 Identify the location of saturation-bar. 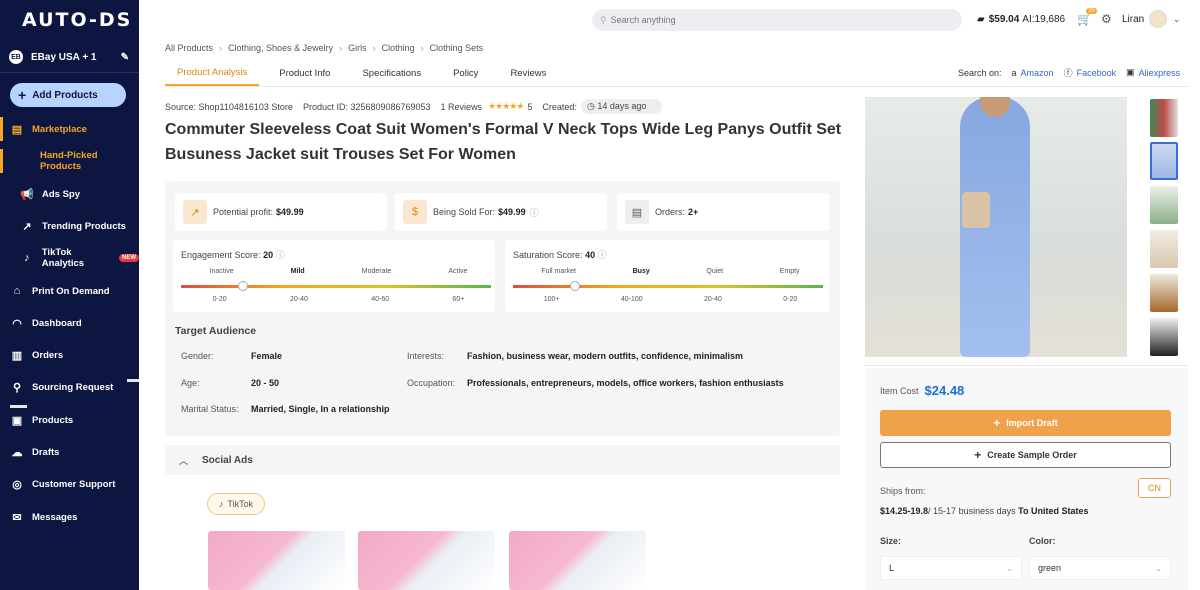
(668, 286).